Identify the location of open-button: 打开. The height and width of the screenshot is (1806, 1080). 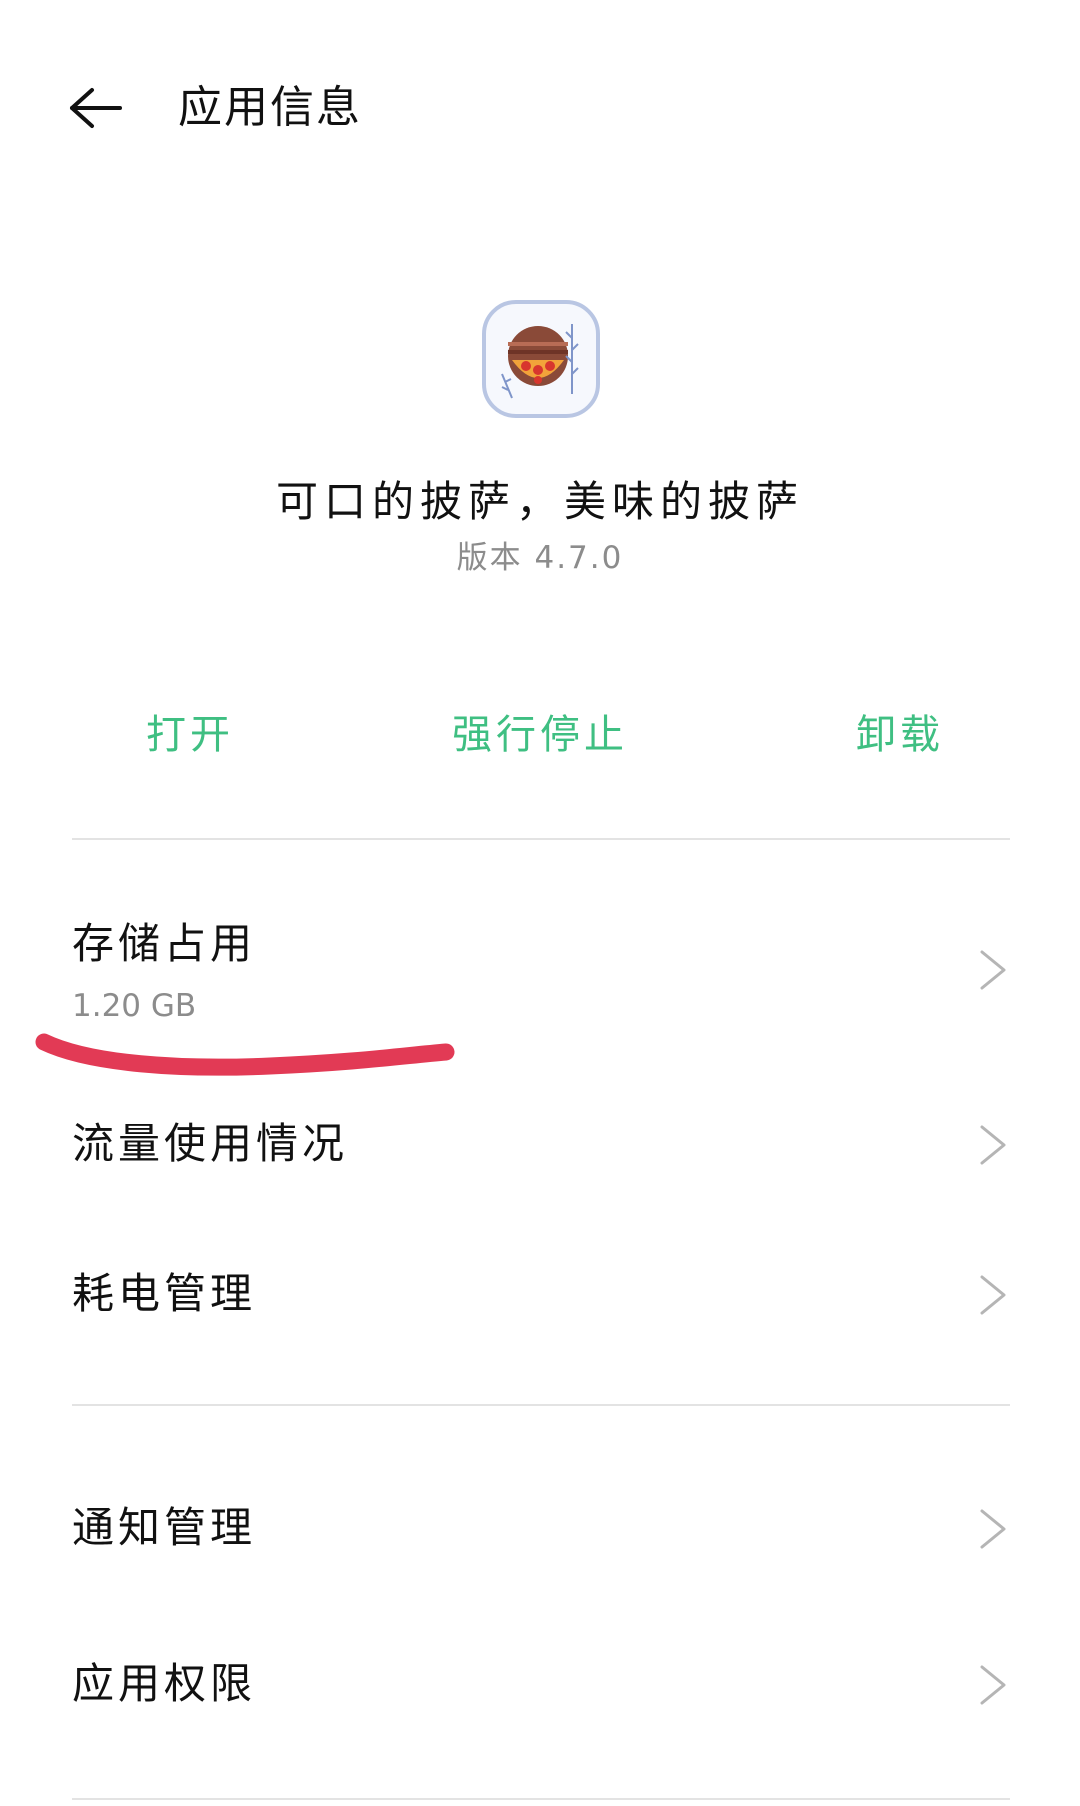
(190, 735).